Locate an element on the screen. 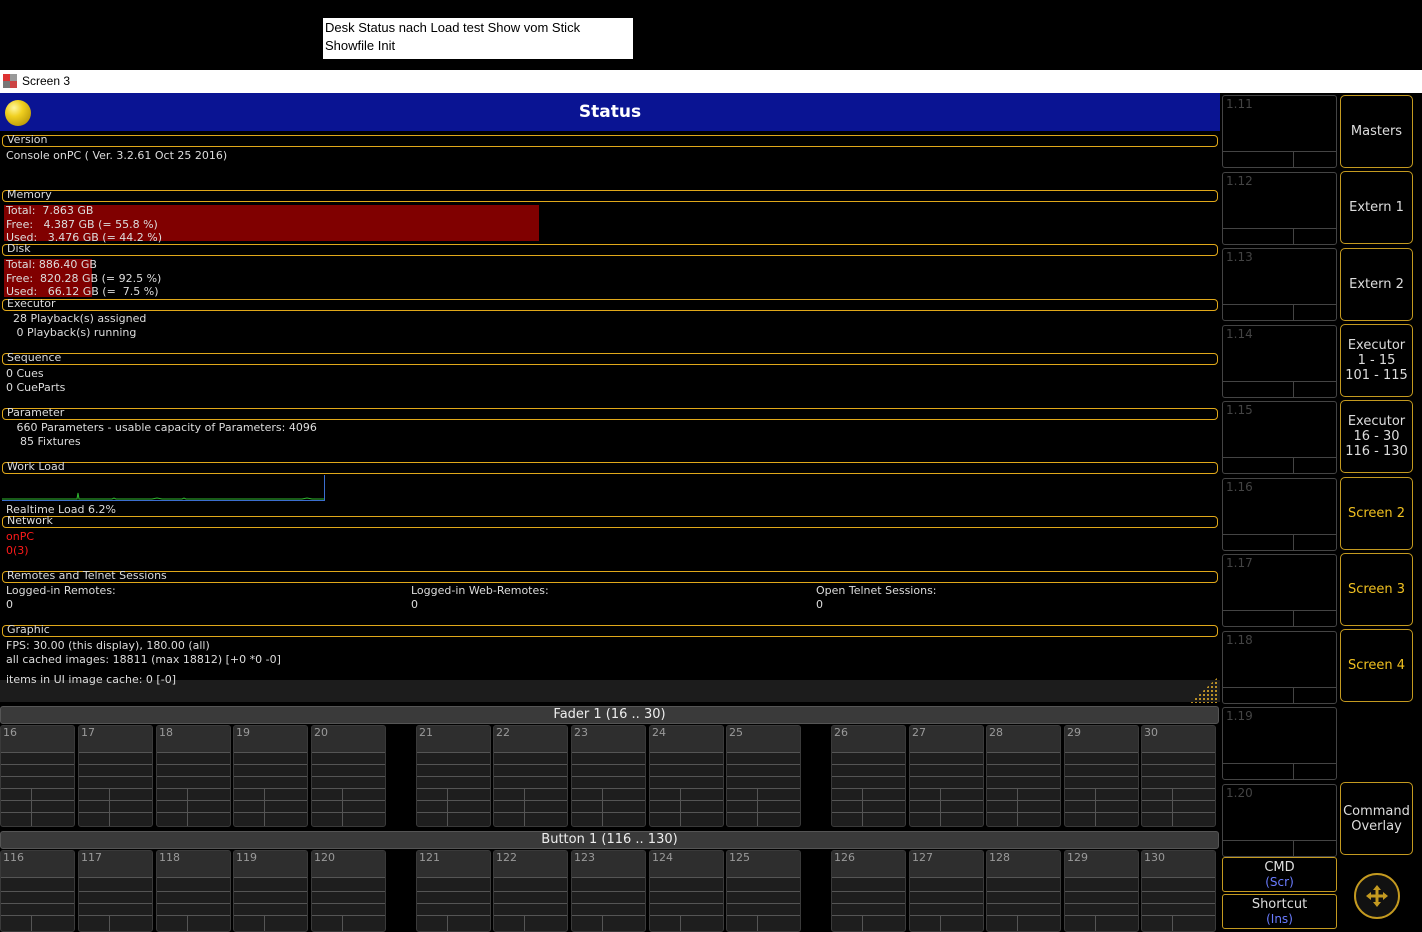 The width and height of the screenshot is (1422, 932). slot-number: 119 is located at coordinates (246, 857).